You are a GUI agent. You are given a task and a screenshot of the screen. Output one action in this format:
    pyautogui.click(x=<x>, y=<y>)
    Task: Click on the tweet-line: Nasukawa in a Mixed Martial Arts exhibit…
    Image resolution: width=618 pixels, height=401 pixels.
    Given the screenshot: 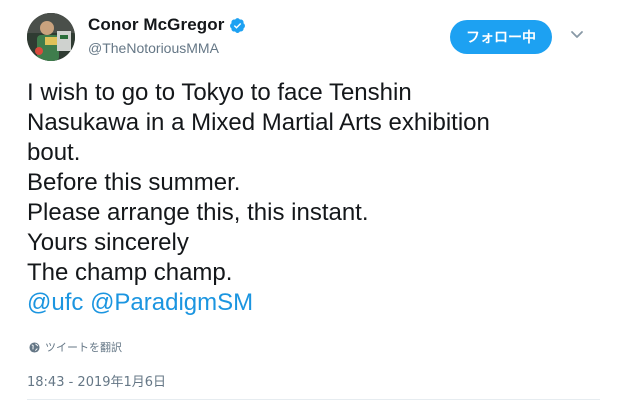 What is the action you would take?
    pyautogui.click(x=258, y=122)
    